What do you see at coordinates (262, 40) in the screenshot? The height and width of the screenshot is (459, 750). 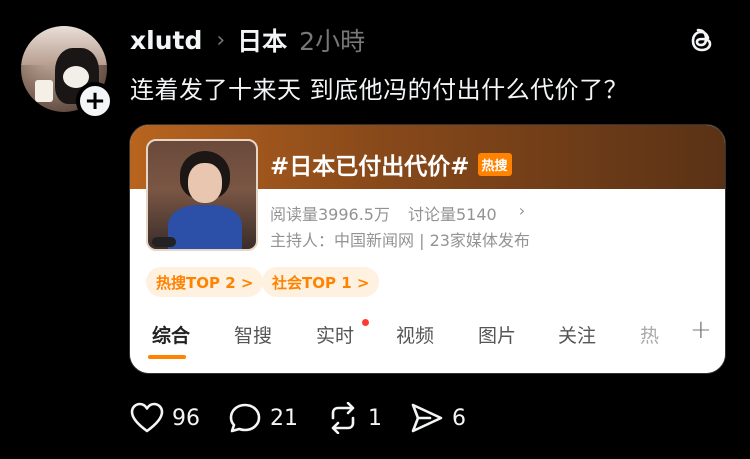 I see `topic-tag: 日本` at bounding box center [262, 40].